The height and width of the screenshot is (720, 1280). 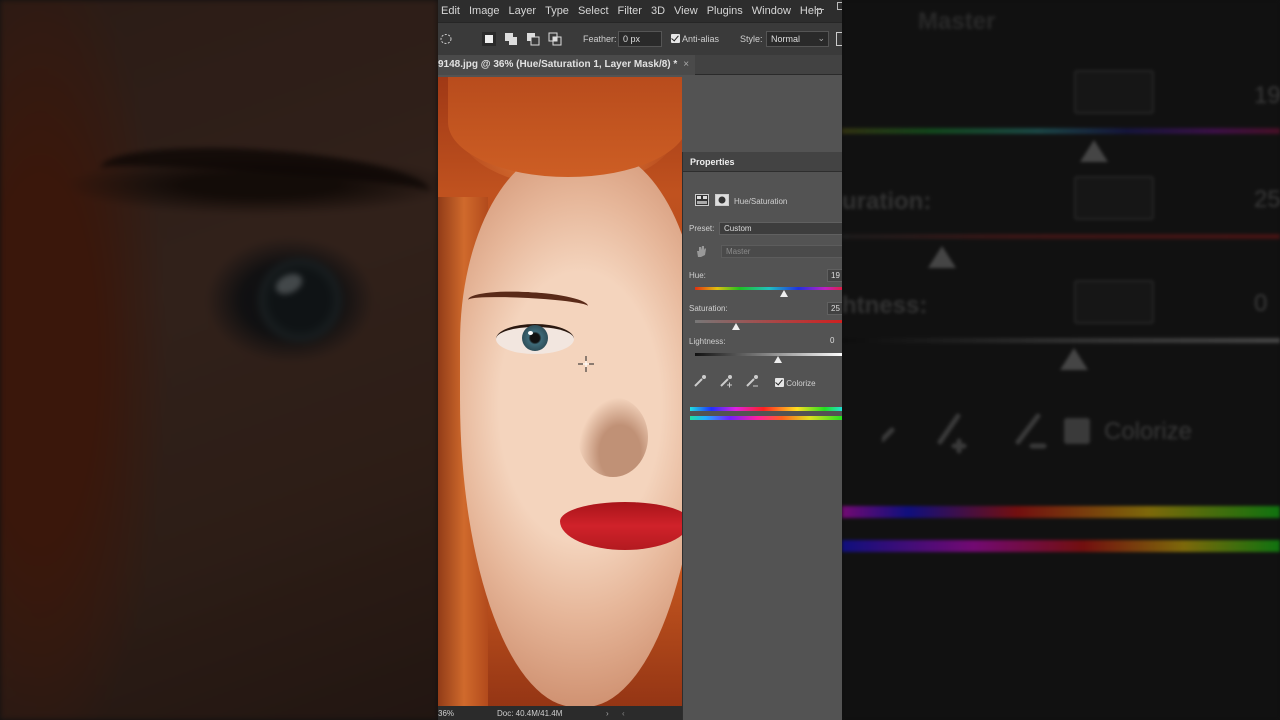 What do you see at coordinates (555, 39) in the screenshot?
I see `intersect-selection-icon` at bounding box center [555, 39].